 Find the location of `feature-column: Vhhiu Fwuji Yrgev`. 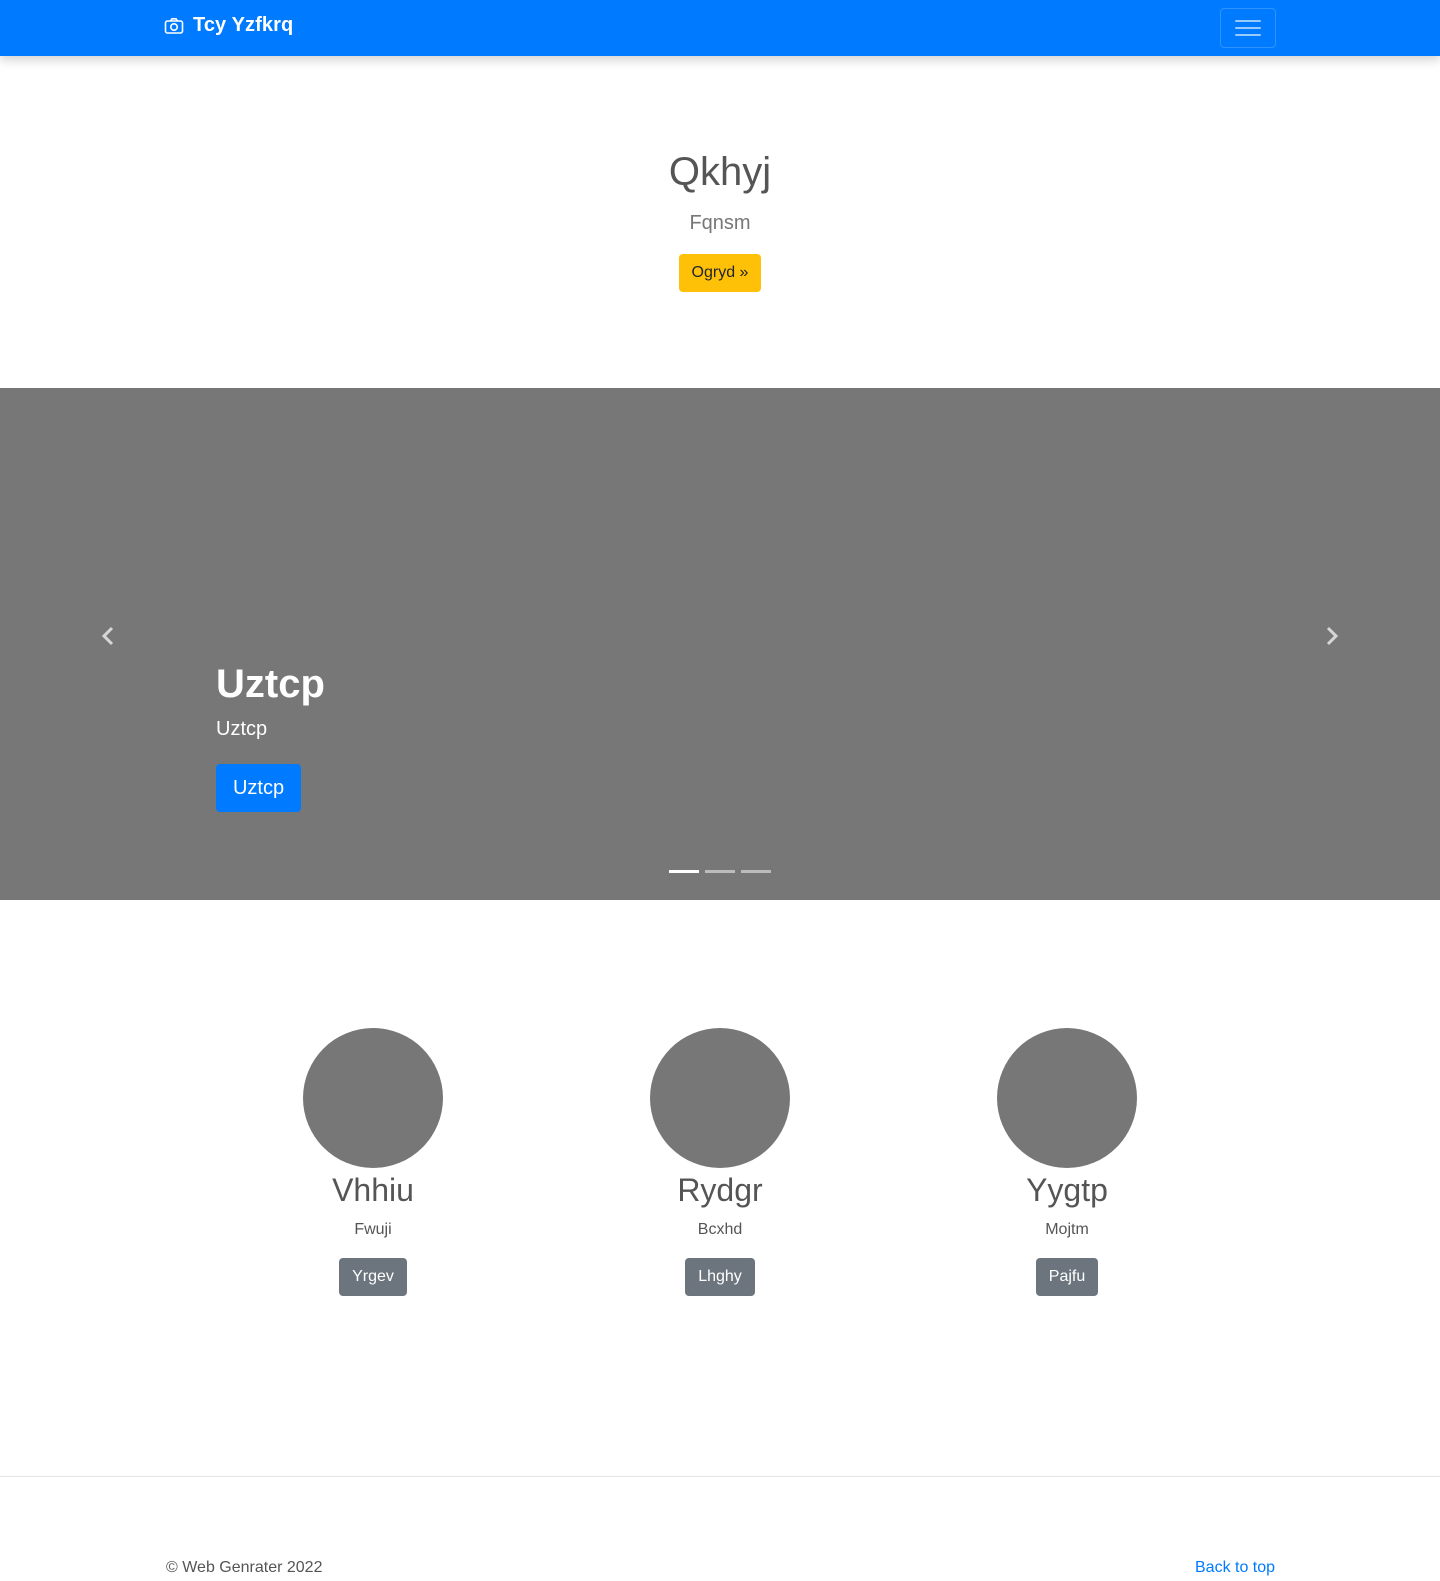

feature-column: Vhhiu Fwuji Yrgev is located at coordinates (373, 1162).